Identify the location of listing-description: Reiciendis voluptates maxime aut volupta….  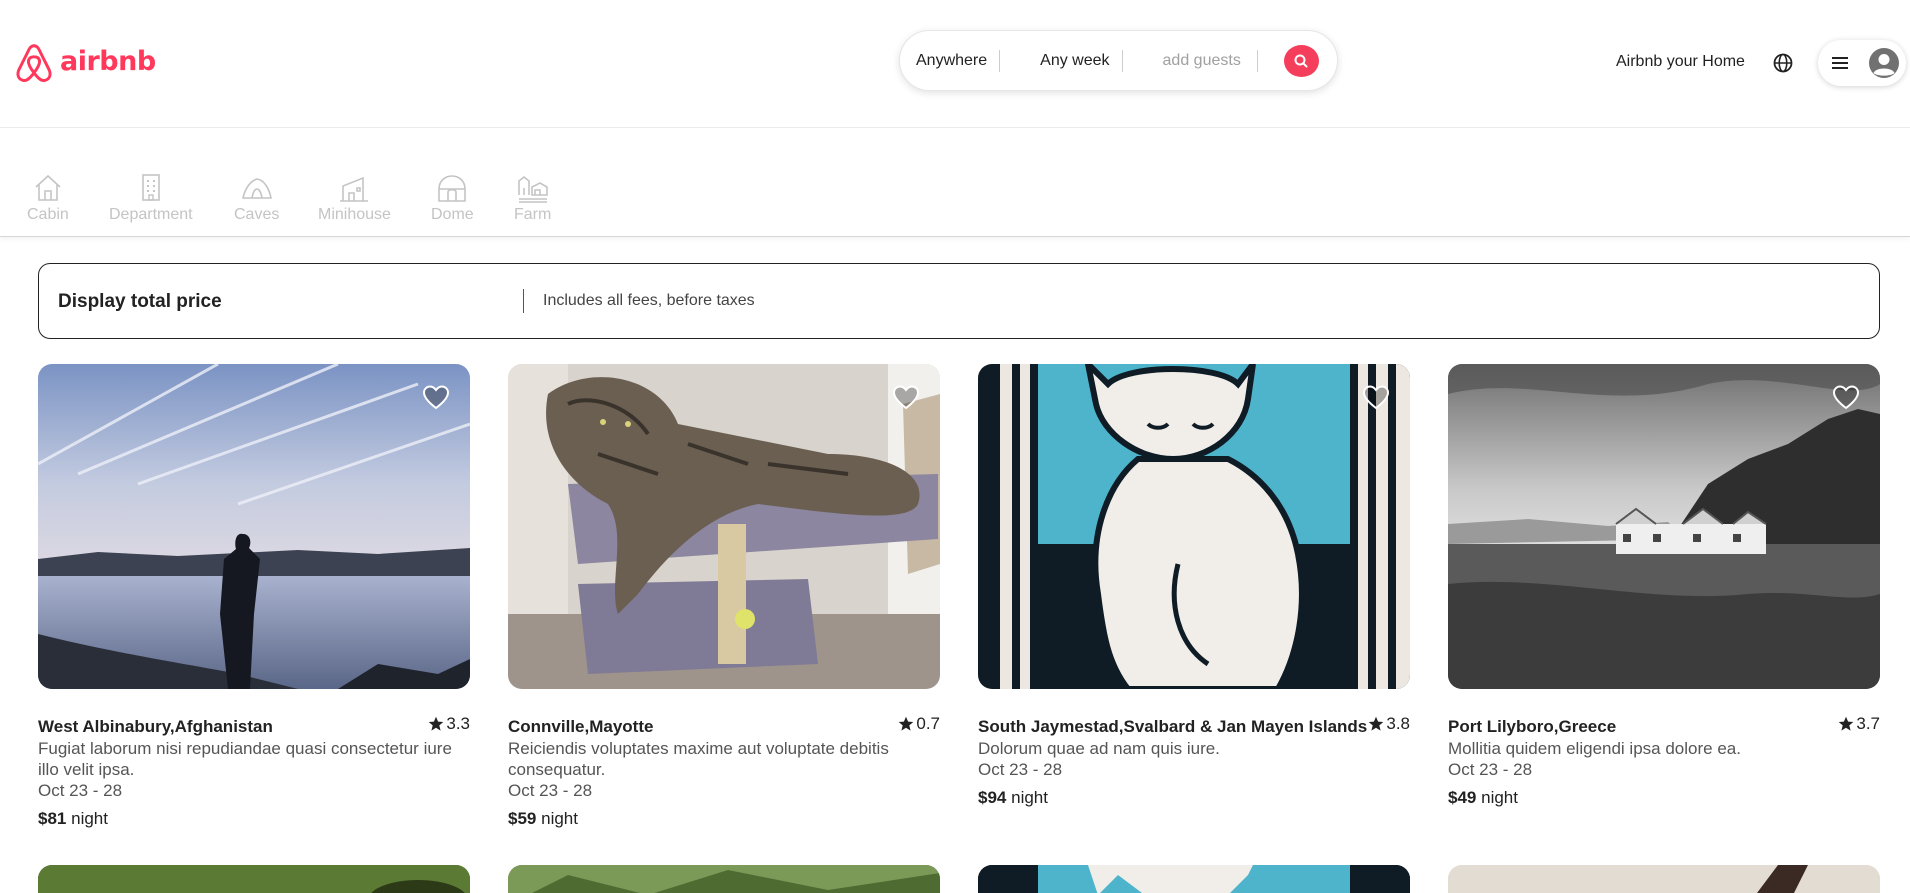
(698, 759).